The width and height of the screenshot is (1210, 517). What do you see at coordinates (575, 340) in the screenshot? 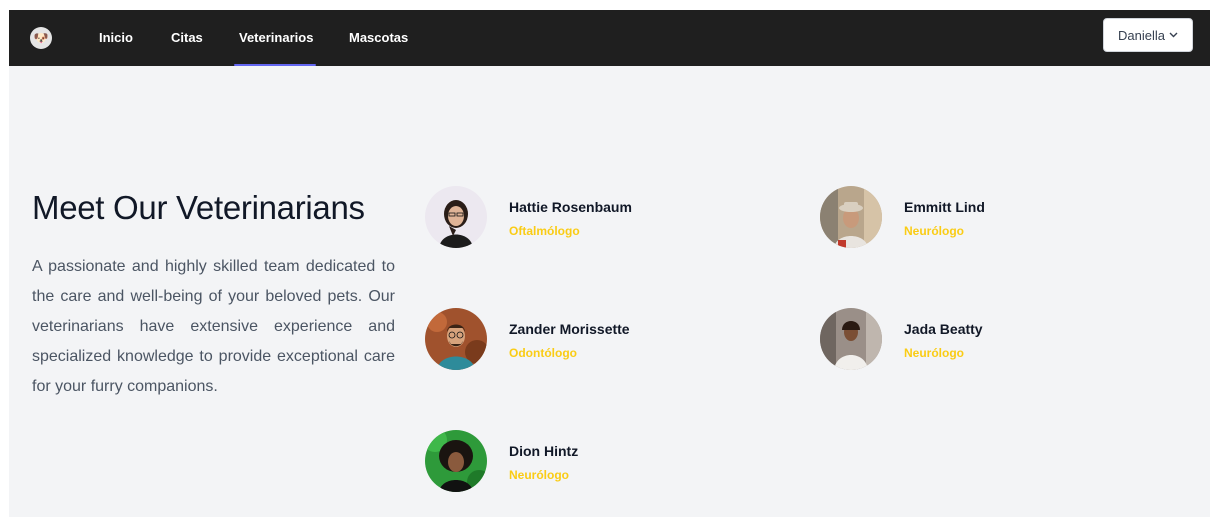
I see `vet-card: Zander Morissette Odontólogo` at bounding box center [575, 340].